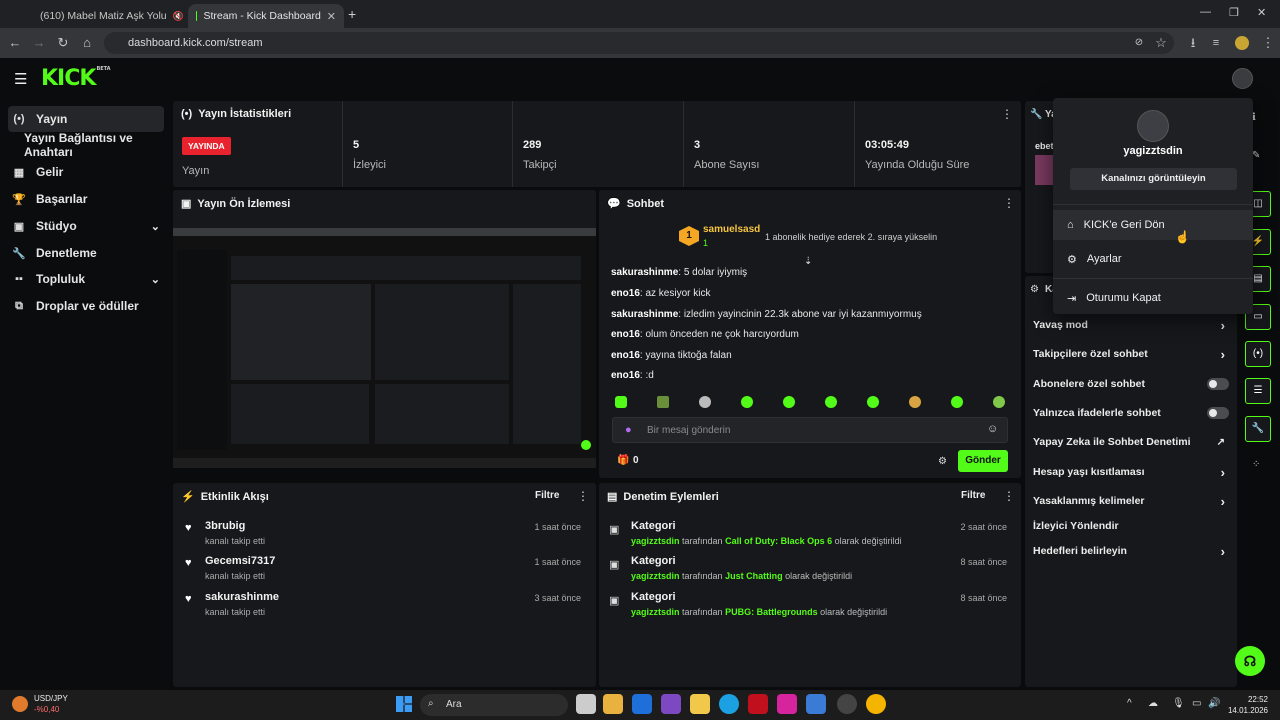 The height and width of the screenshot is (720, 1280). Describe the element at coordinates (86, 226) in the screenshot. I see `sidebar-item-studyo: ▣ Stüdyo ⌄` at that location.